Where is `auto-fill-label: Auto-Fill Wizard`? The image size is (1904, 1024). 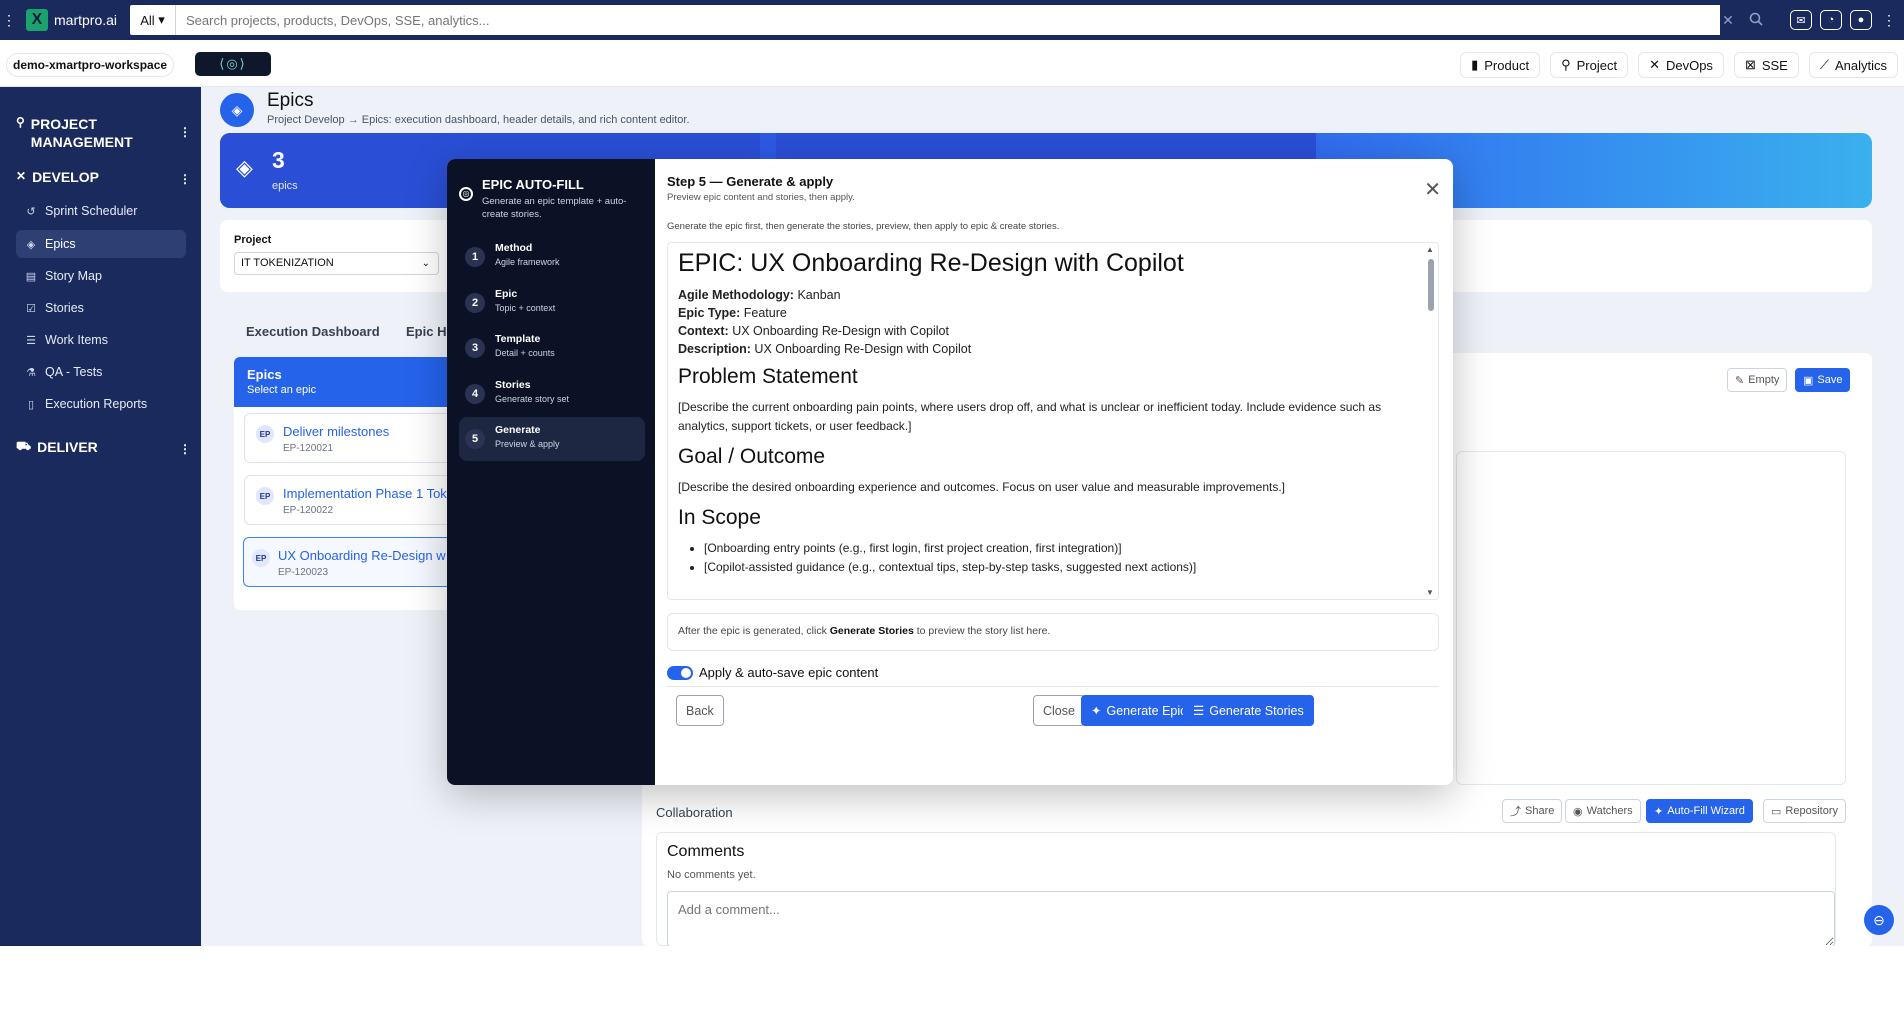 auto-fill-label: Auto-Fill Wizard is located at coordinates (1706, 811).